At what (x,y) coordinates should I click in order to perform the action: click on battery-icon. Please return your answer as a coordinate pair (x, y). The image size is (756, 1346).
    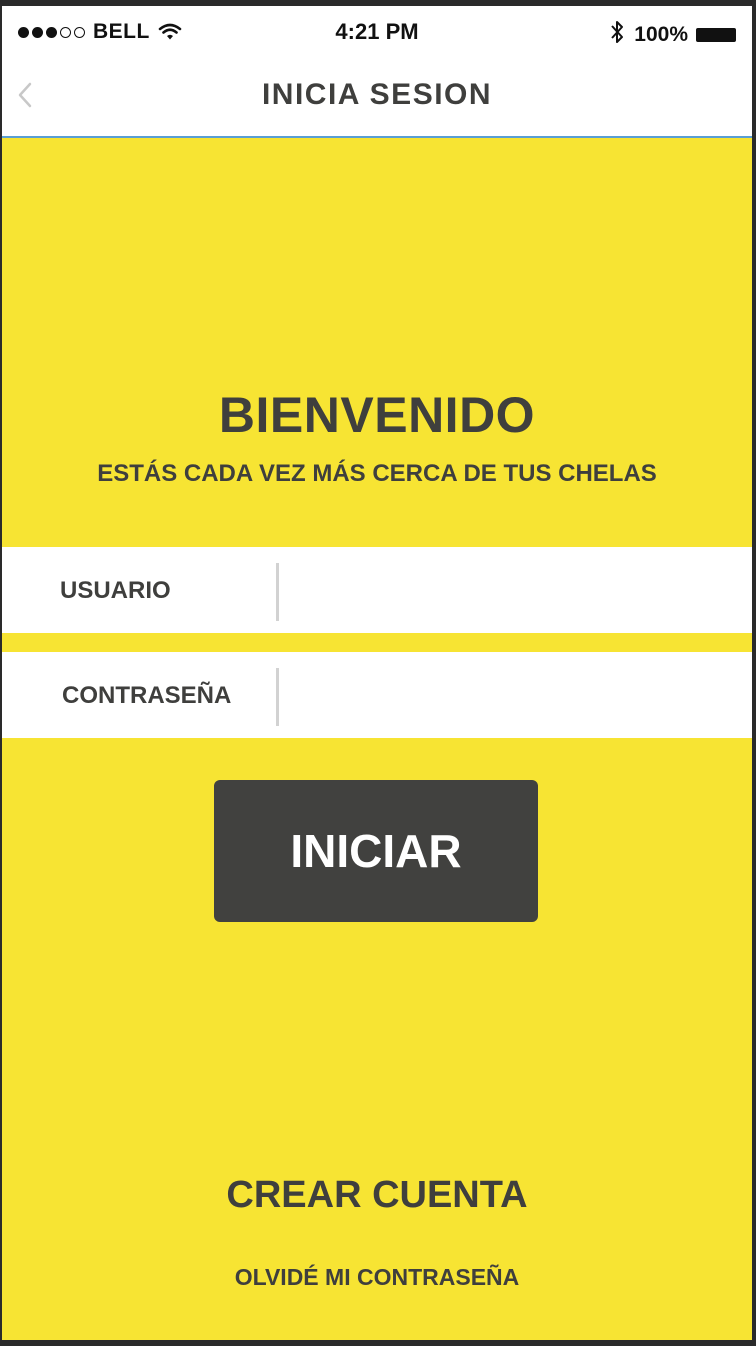
    Looking at the image, I should click on (716, 34).